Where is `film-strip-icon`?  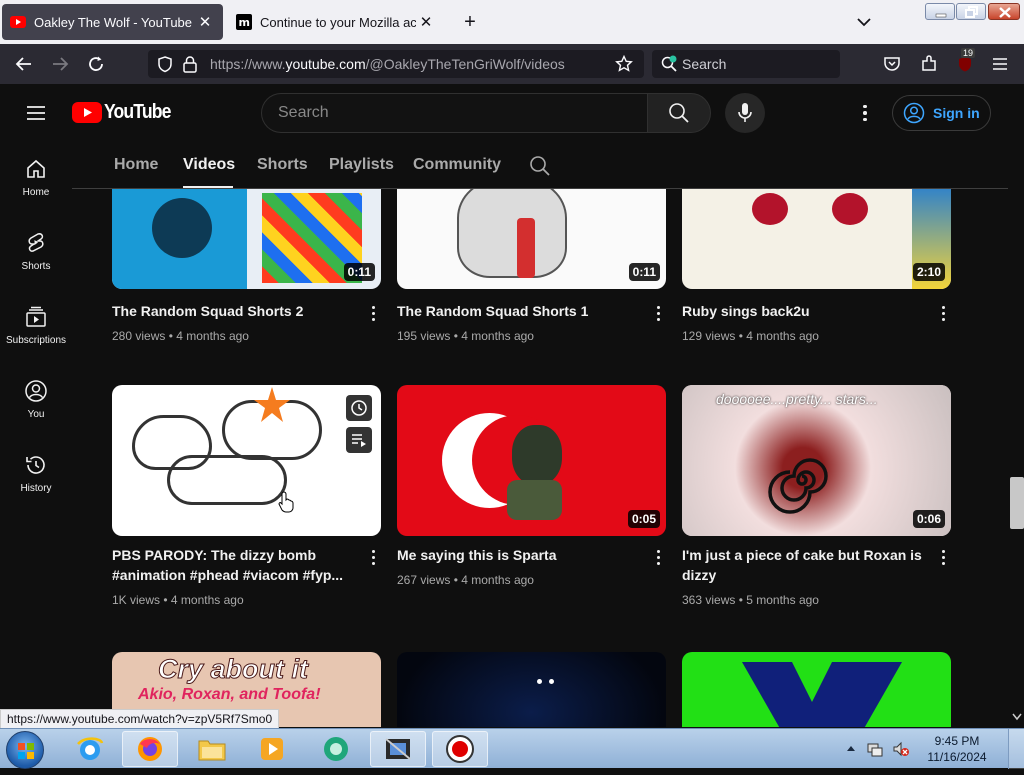
film-strip-icon is located at coordinates (398, 749).